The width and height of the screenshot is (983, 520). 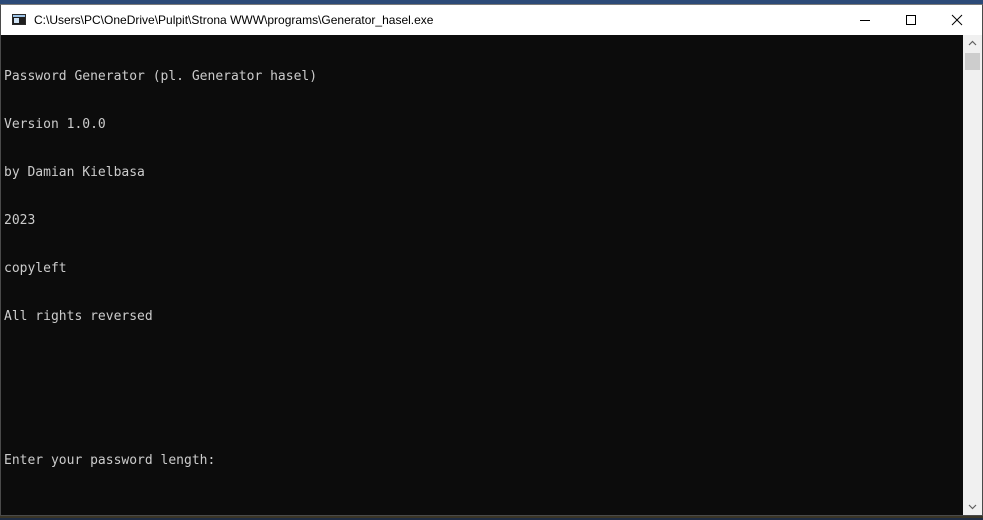 I want to click on console-line-year: 2023, so click(x=20, y=220).